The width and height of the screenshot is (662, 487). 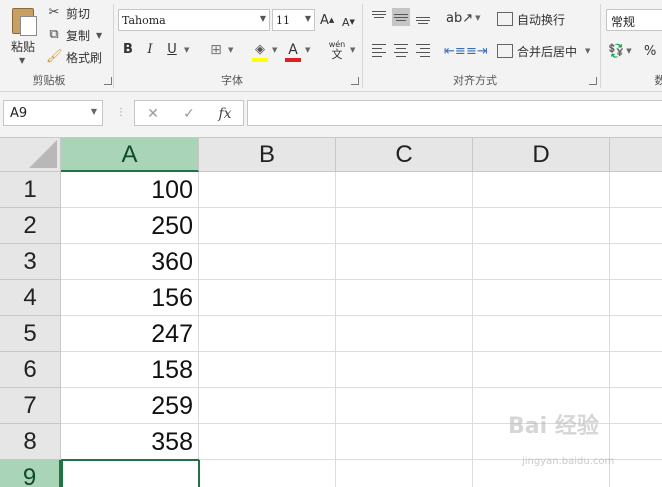 I want to click on cell-a2: 250, so click(x=130, y=226).